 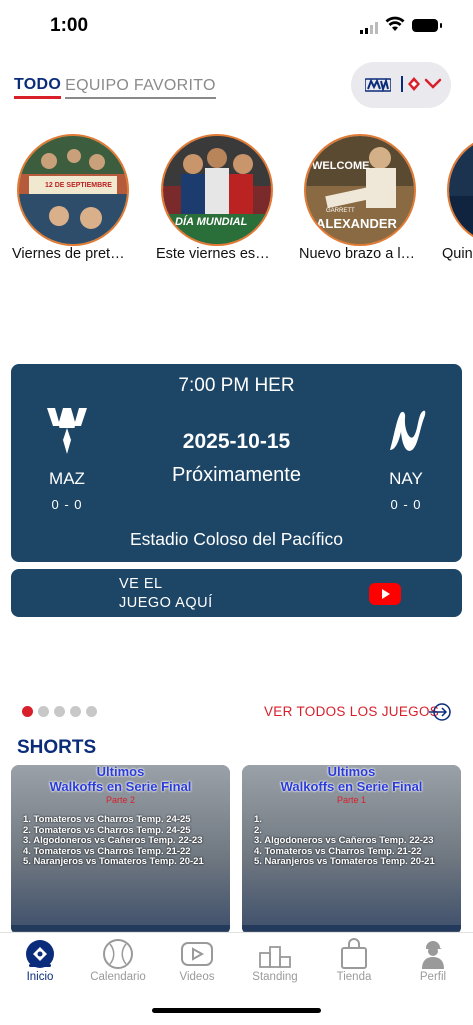 What do you see at coordinates (433, 83) in the screenshot?
I see `chevron-down-icon` at bounding box center [433, 83].